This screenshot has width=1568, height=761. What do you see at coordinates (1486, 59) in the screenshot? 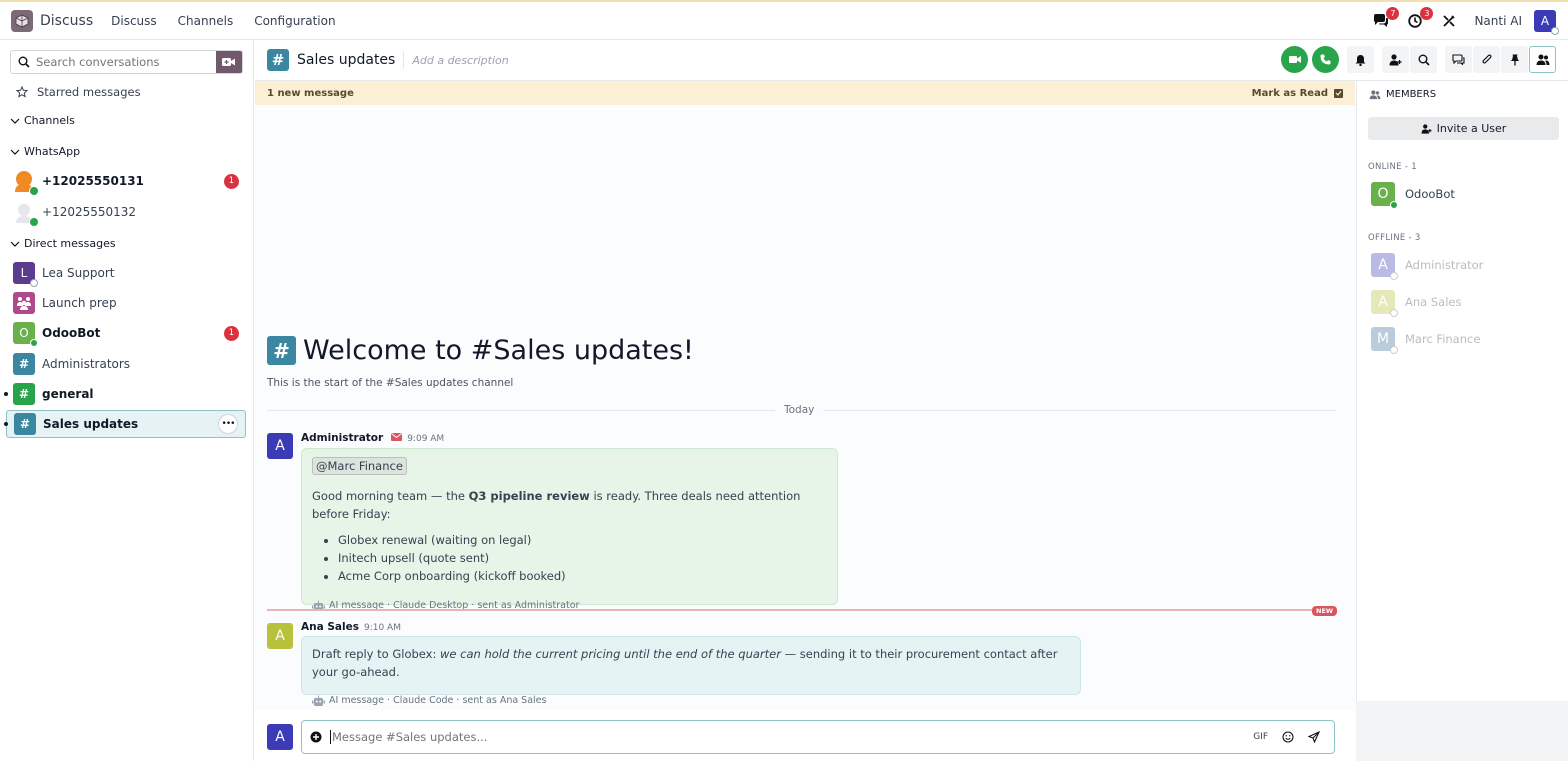
I see `attachments-button` at bounding box center [1486, 59].